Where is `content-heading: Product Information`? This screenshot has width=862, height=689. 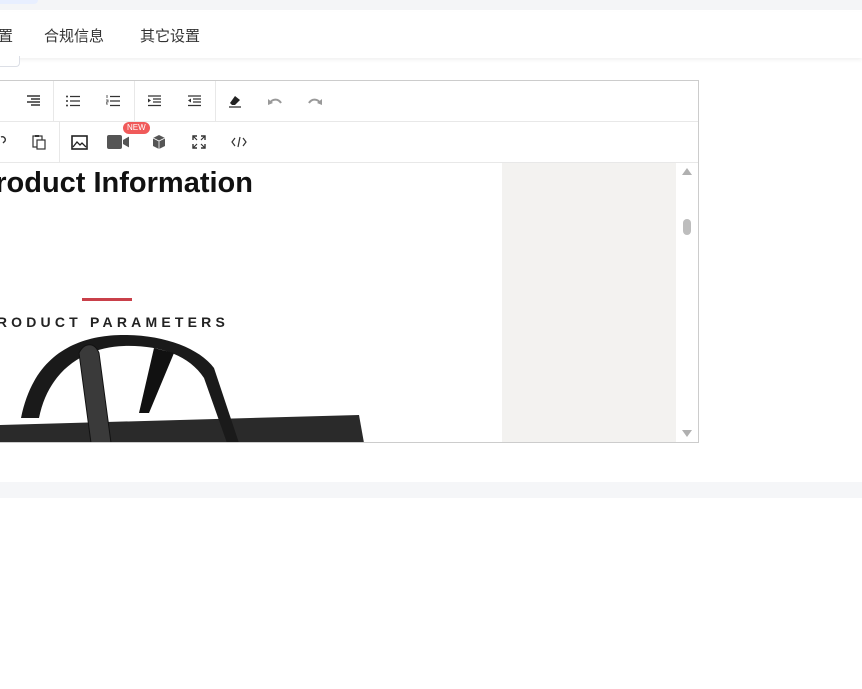 content-heading: Product Information is located at coordinates (126, 183).